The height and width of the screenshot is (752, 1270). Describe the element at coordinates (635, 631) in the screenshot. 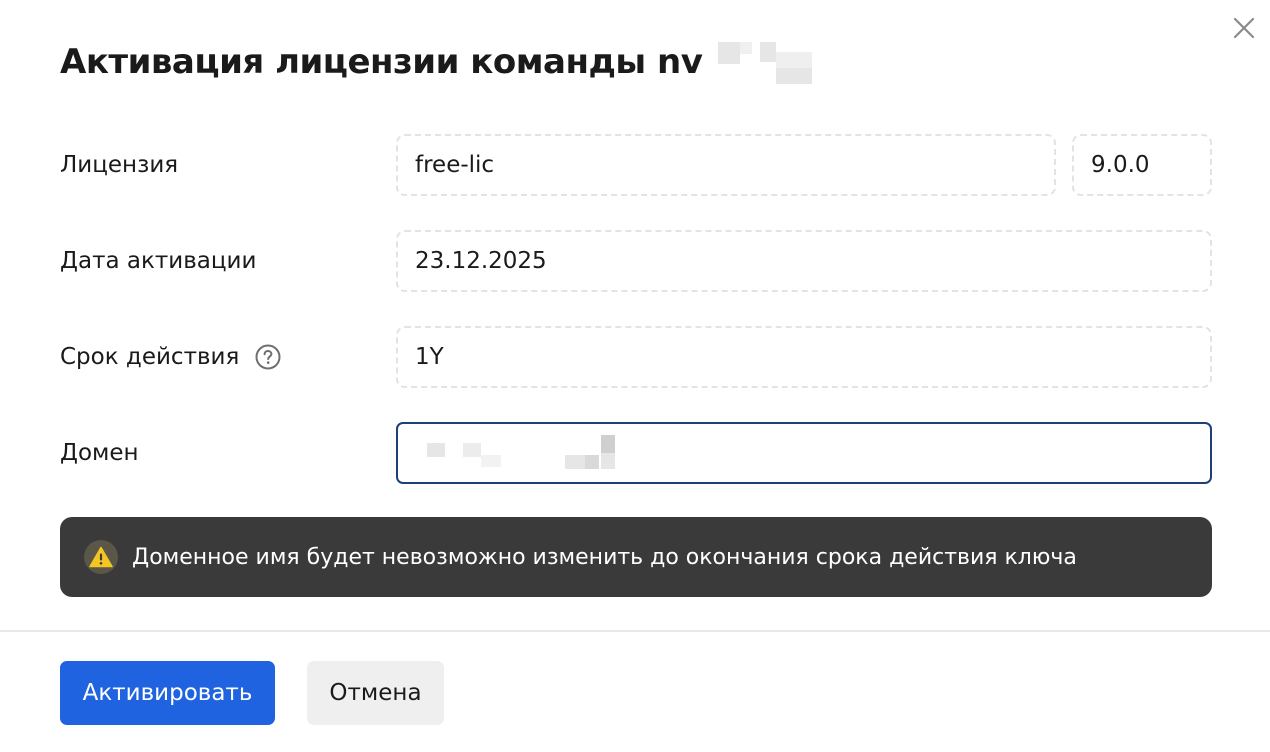

I see `footer-divider` at that location.